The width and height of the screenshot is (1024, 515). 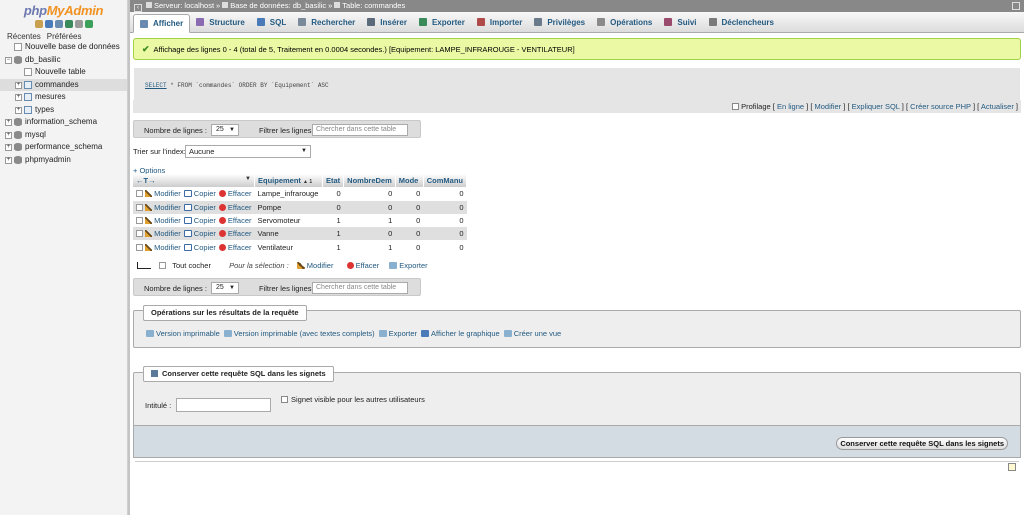 What do you see at coordinates (184, 5) in the screenshot?
I see `breadcrumb-server: Serveur: localhost` at bounding box center [184, 5].